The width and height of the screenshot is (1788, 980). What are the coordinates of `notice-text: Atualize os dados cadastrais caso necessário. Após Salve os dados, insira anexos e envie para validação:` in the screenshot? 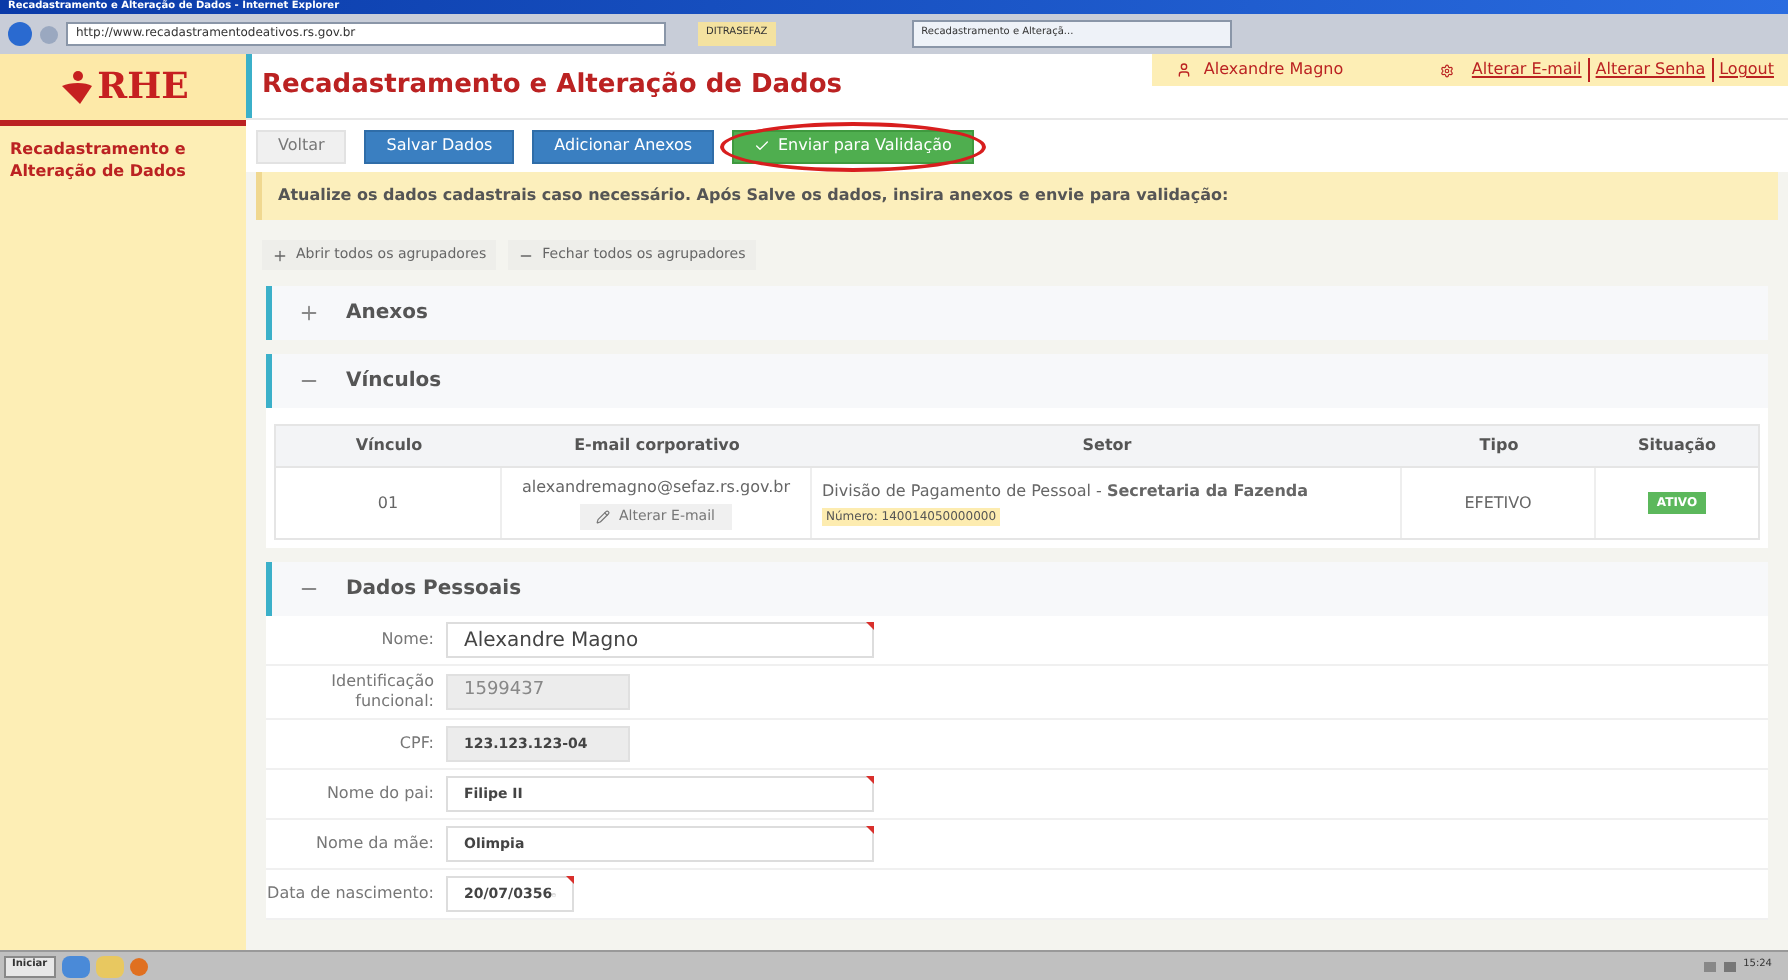 It's located at (753, 196).